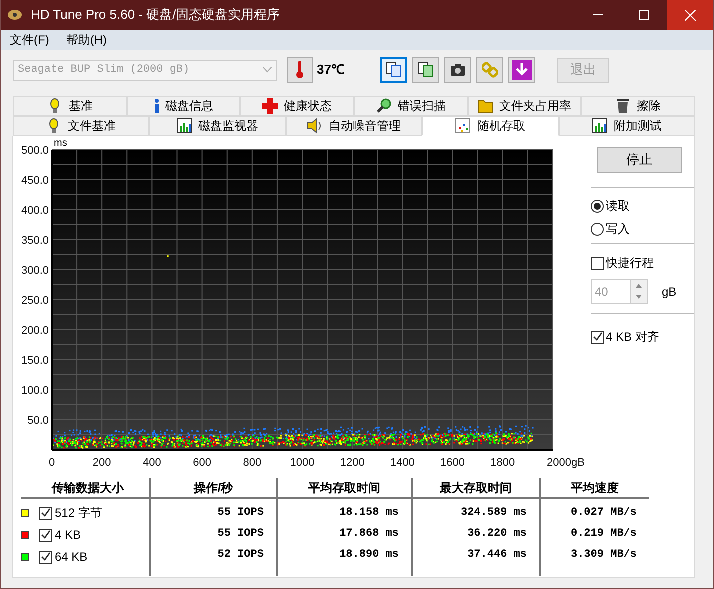  Describe the element at coordinates (35, 151) in the screenshot. I see `axis-tick-label: 500.0` at that location.